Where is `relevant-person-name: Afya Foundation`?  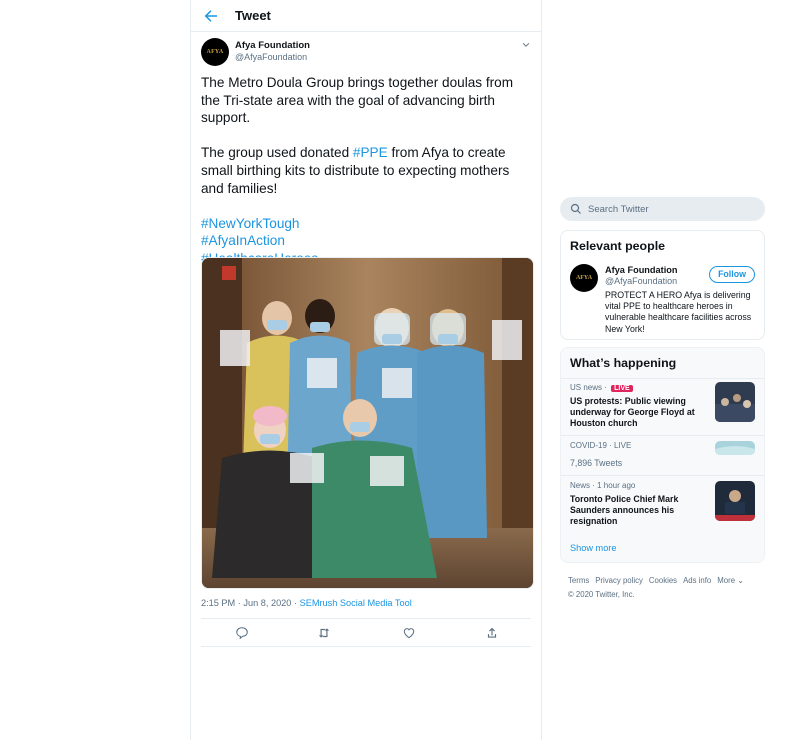
relevant-person-name: Afya Foundation is located at coordinates (641, 270).